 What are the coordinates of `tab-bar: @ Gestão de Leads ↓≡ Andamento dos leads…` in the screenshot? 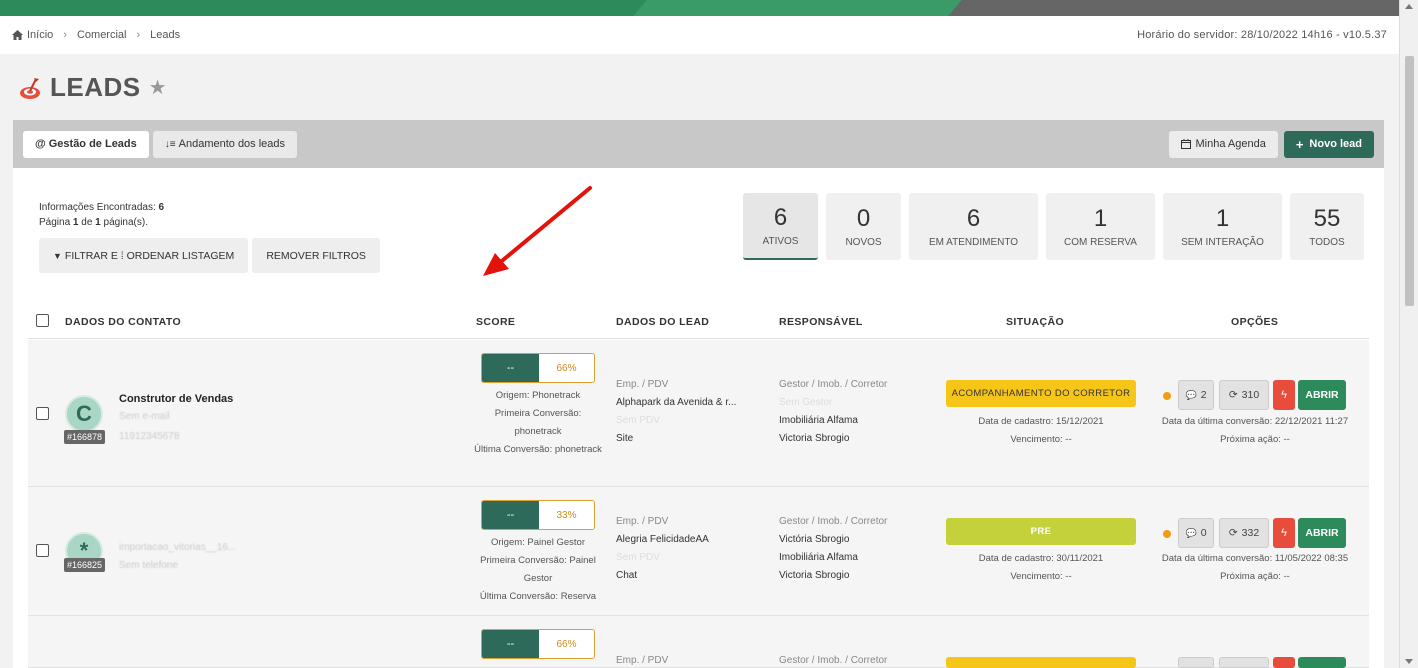 It's located at (698, 144).